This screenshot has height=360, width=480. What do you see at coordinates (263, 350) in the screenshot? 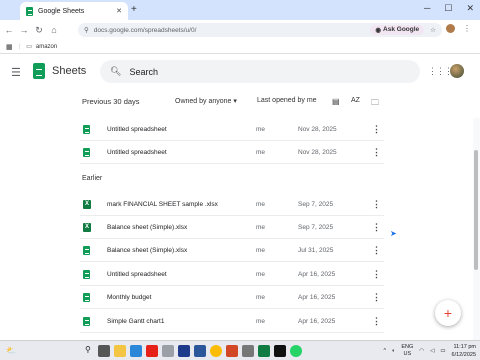
I see `excel-icon` at bounding box center [263, 350].